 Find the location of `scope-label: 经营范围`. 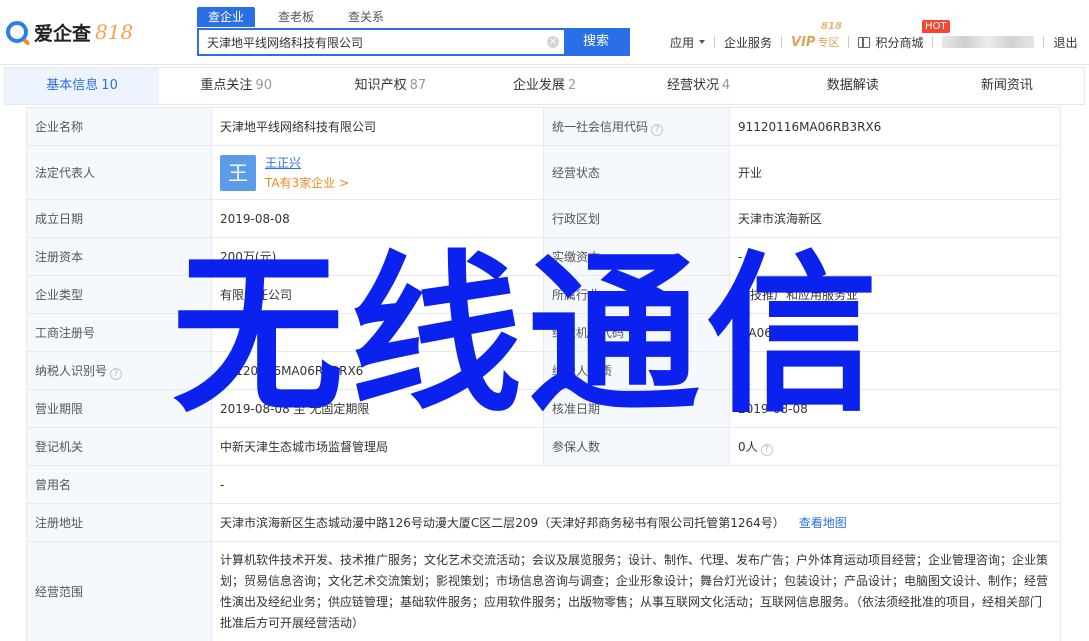

scope-label: 经营范围 is located at coordinates (119, 591).